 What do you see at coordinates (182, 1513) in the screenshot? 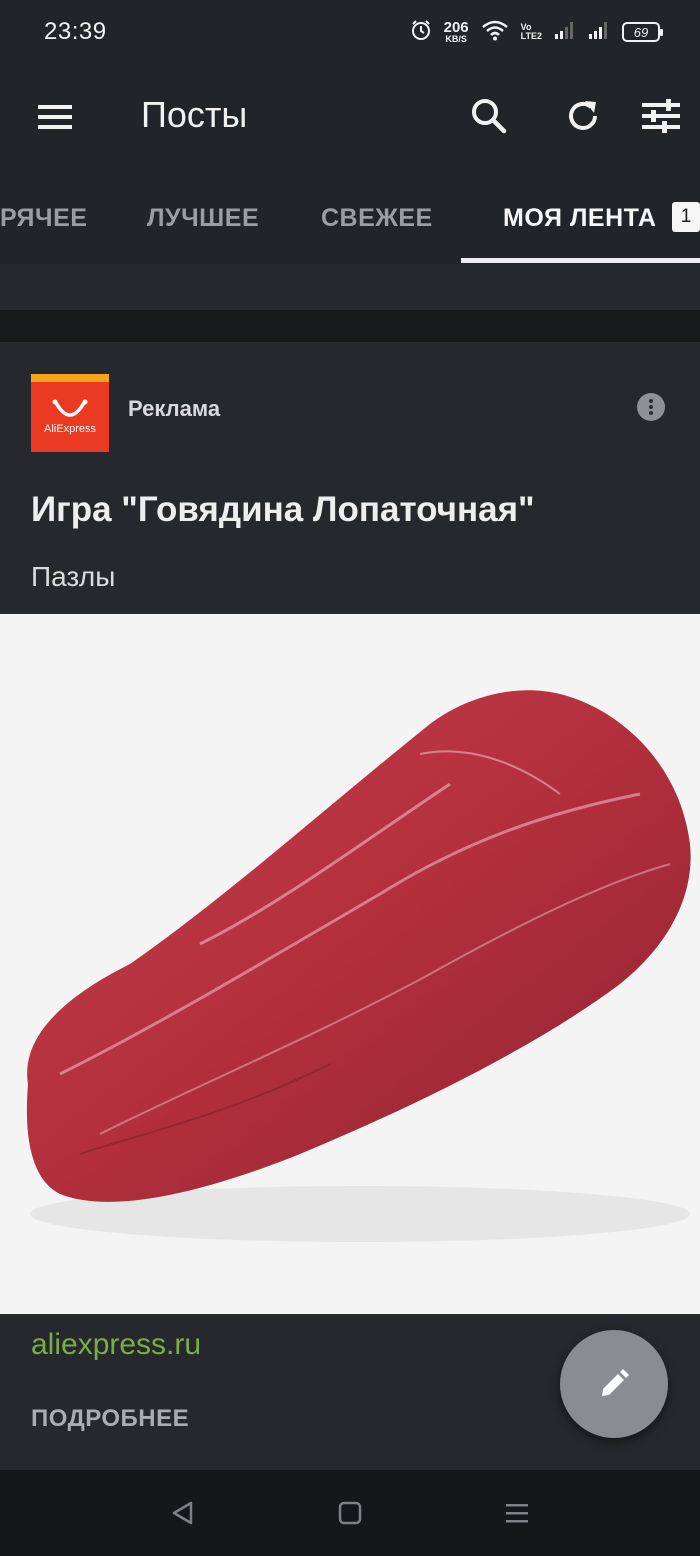
I see `back-icon` at bounding box center [182, 1513].